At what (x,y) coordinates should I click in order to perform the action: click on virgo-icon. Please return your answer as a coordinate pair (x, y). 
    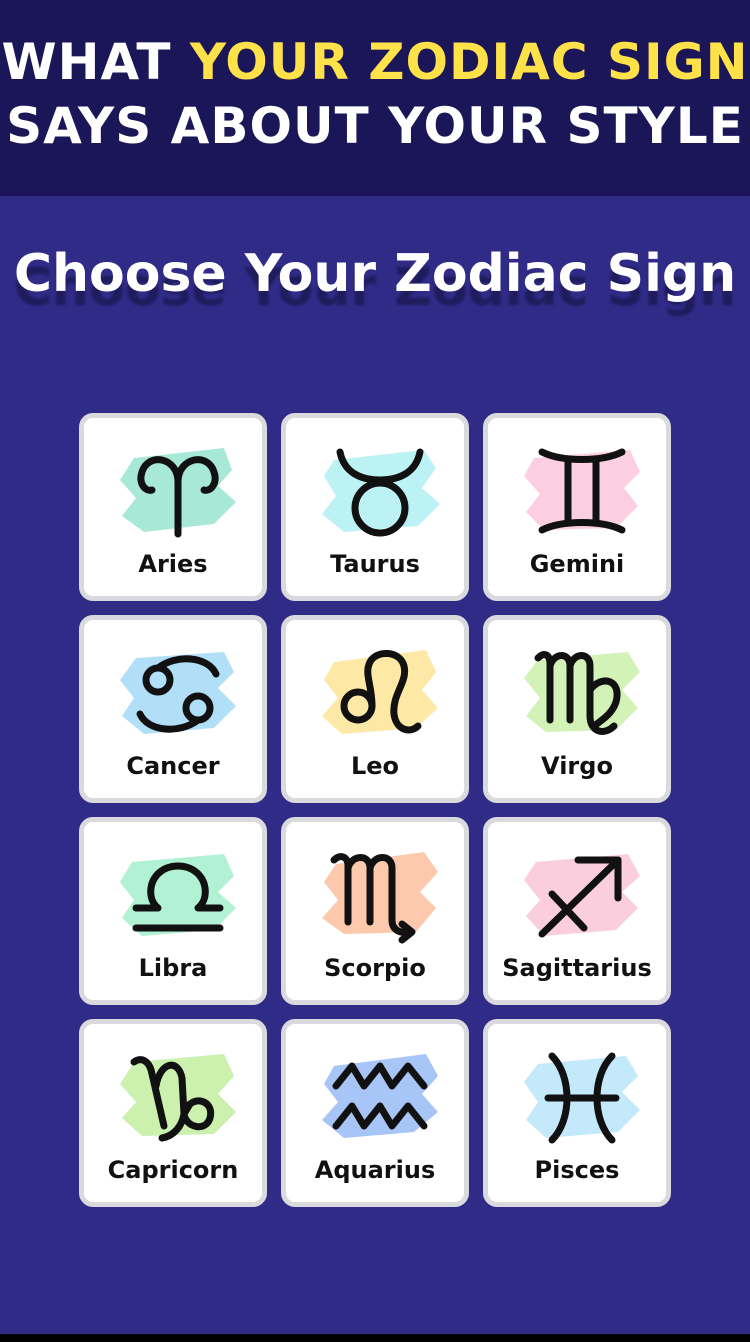
    Looking at the image, I should click on (577, 693).